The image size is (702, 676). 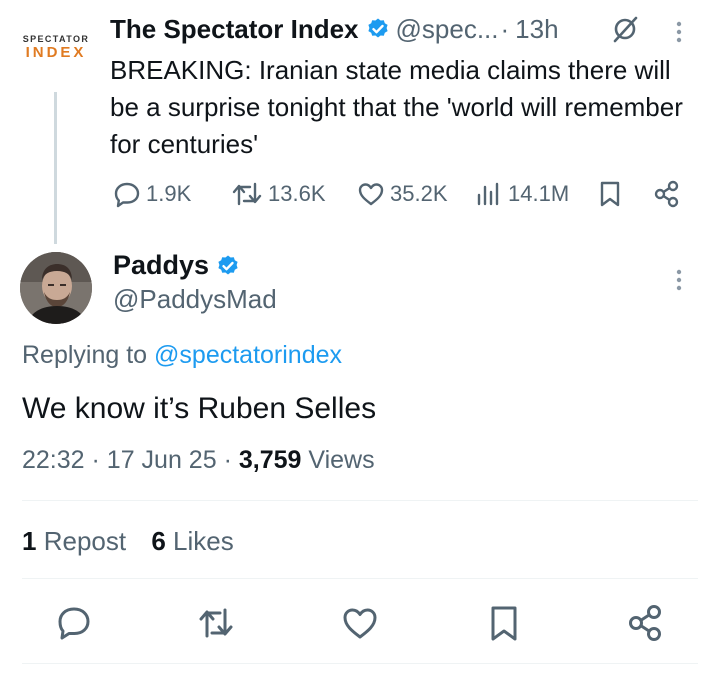 I want to click on parent-like-count: 35.2K, so click(x=419, y=193).